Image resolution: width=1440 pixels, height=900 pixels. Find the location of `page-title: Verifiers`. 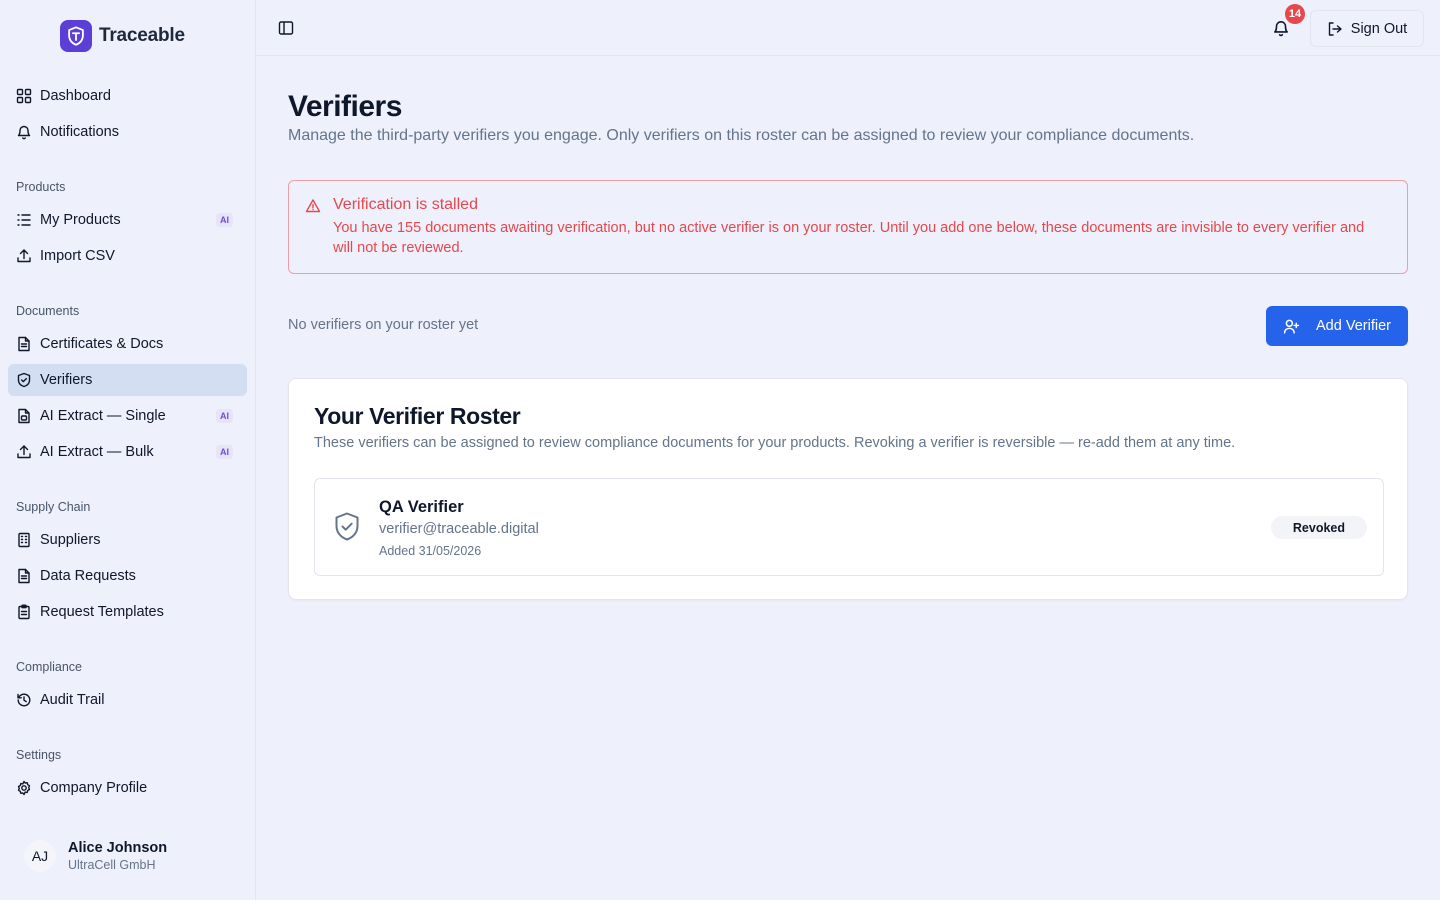

page-title: Verifiers is located at coordinates (345, 106).